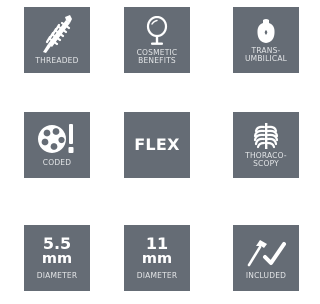 This screenshot has height=304, width=320. I want to click on tile-label: CODED, so click(57, 162).